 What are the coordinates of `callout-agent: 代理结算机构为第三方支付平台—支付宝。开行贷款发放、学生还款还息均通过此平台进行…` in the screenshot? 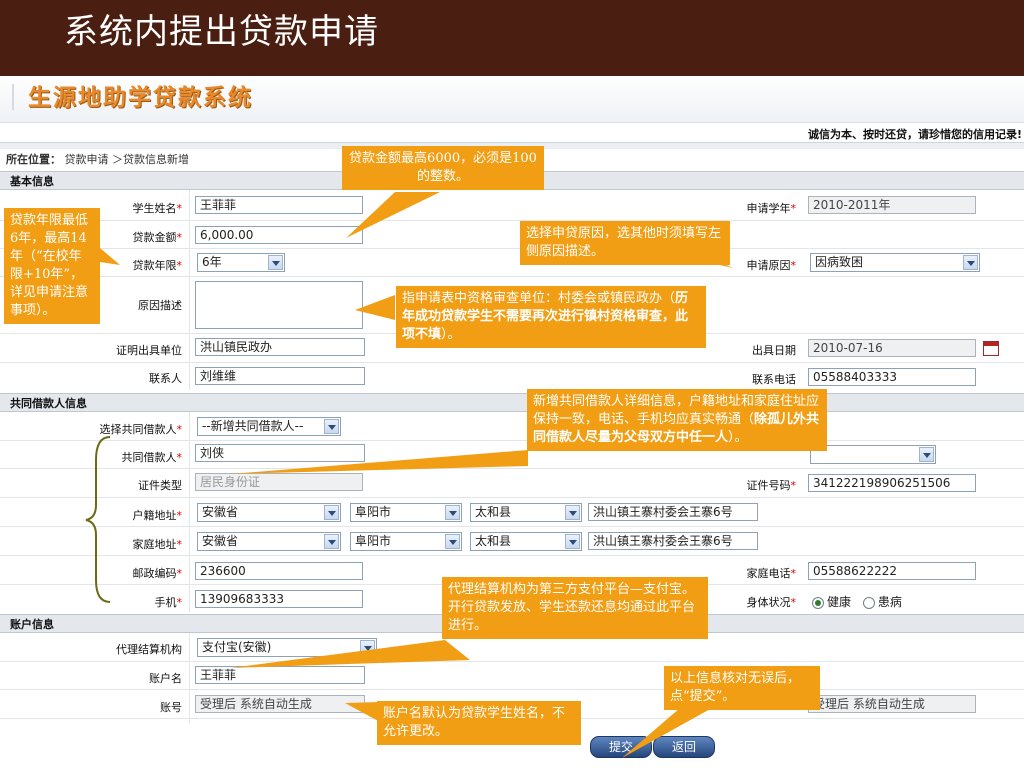 It's located at (575, 608).